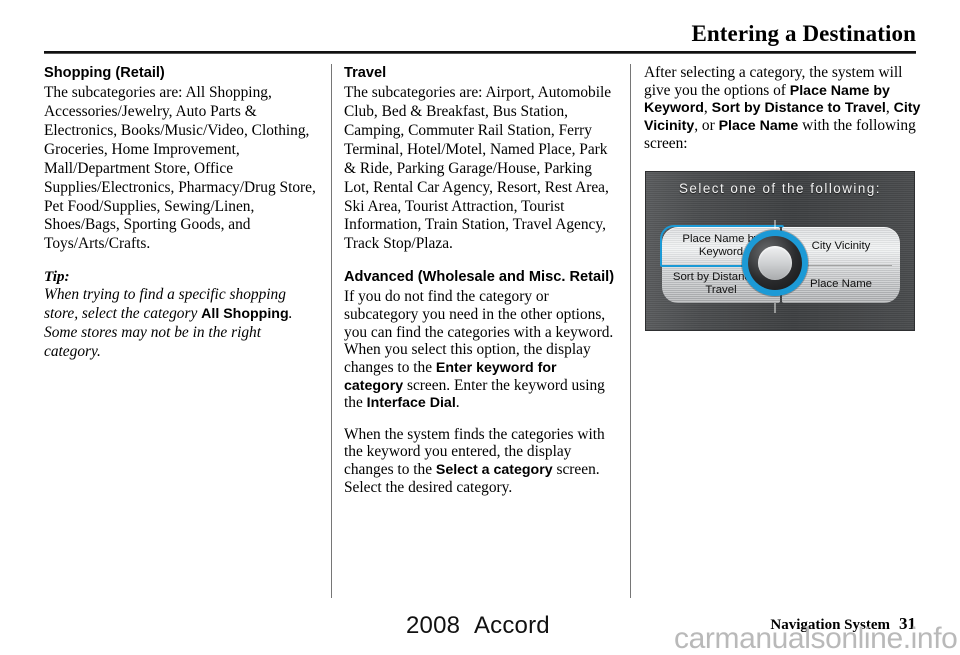 The height and width of the screenshot is (655, 960). Describe the element at coordinates (57, 277) in the screenshot. I see `tip-label: Tip:` at that location.